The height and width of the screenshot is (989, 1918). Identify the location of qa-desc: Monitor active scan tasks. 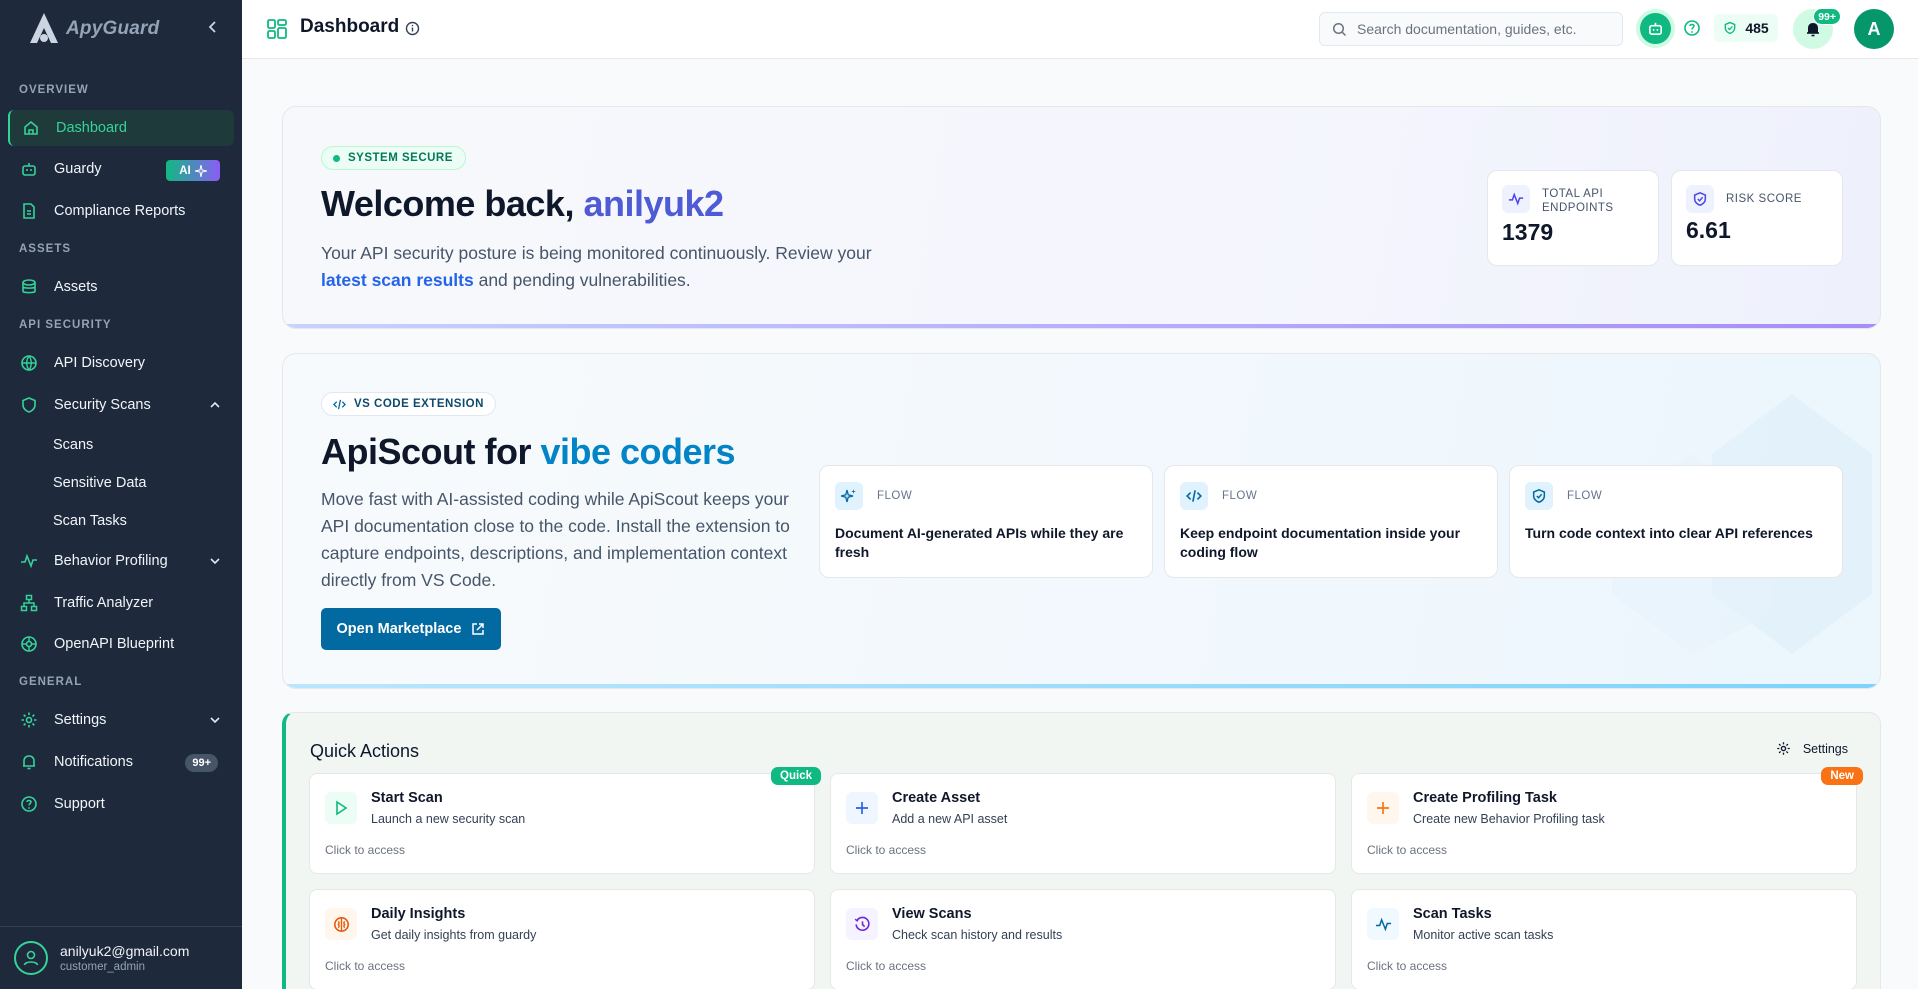
(1483, 935).